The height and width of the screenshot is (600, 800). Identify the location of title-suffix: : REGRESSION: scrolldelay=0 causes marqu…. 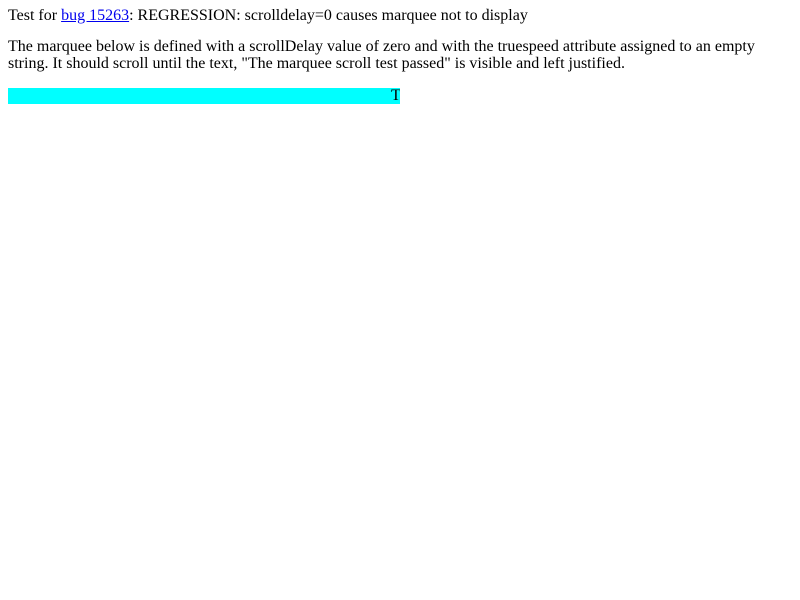
(328, 15).